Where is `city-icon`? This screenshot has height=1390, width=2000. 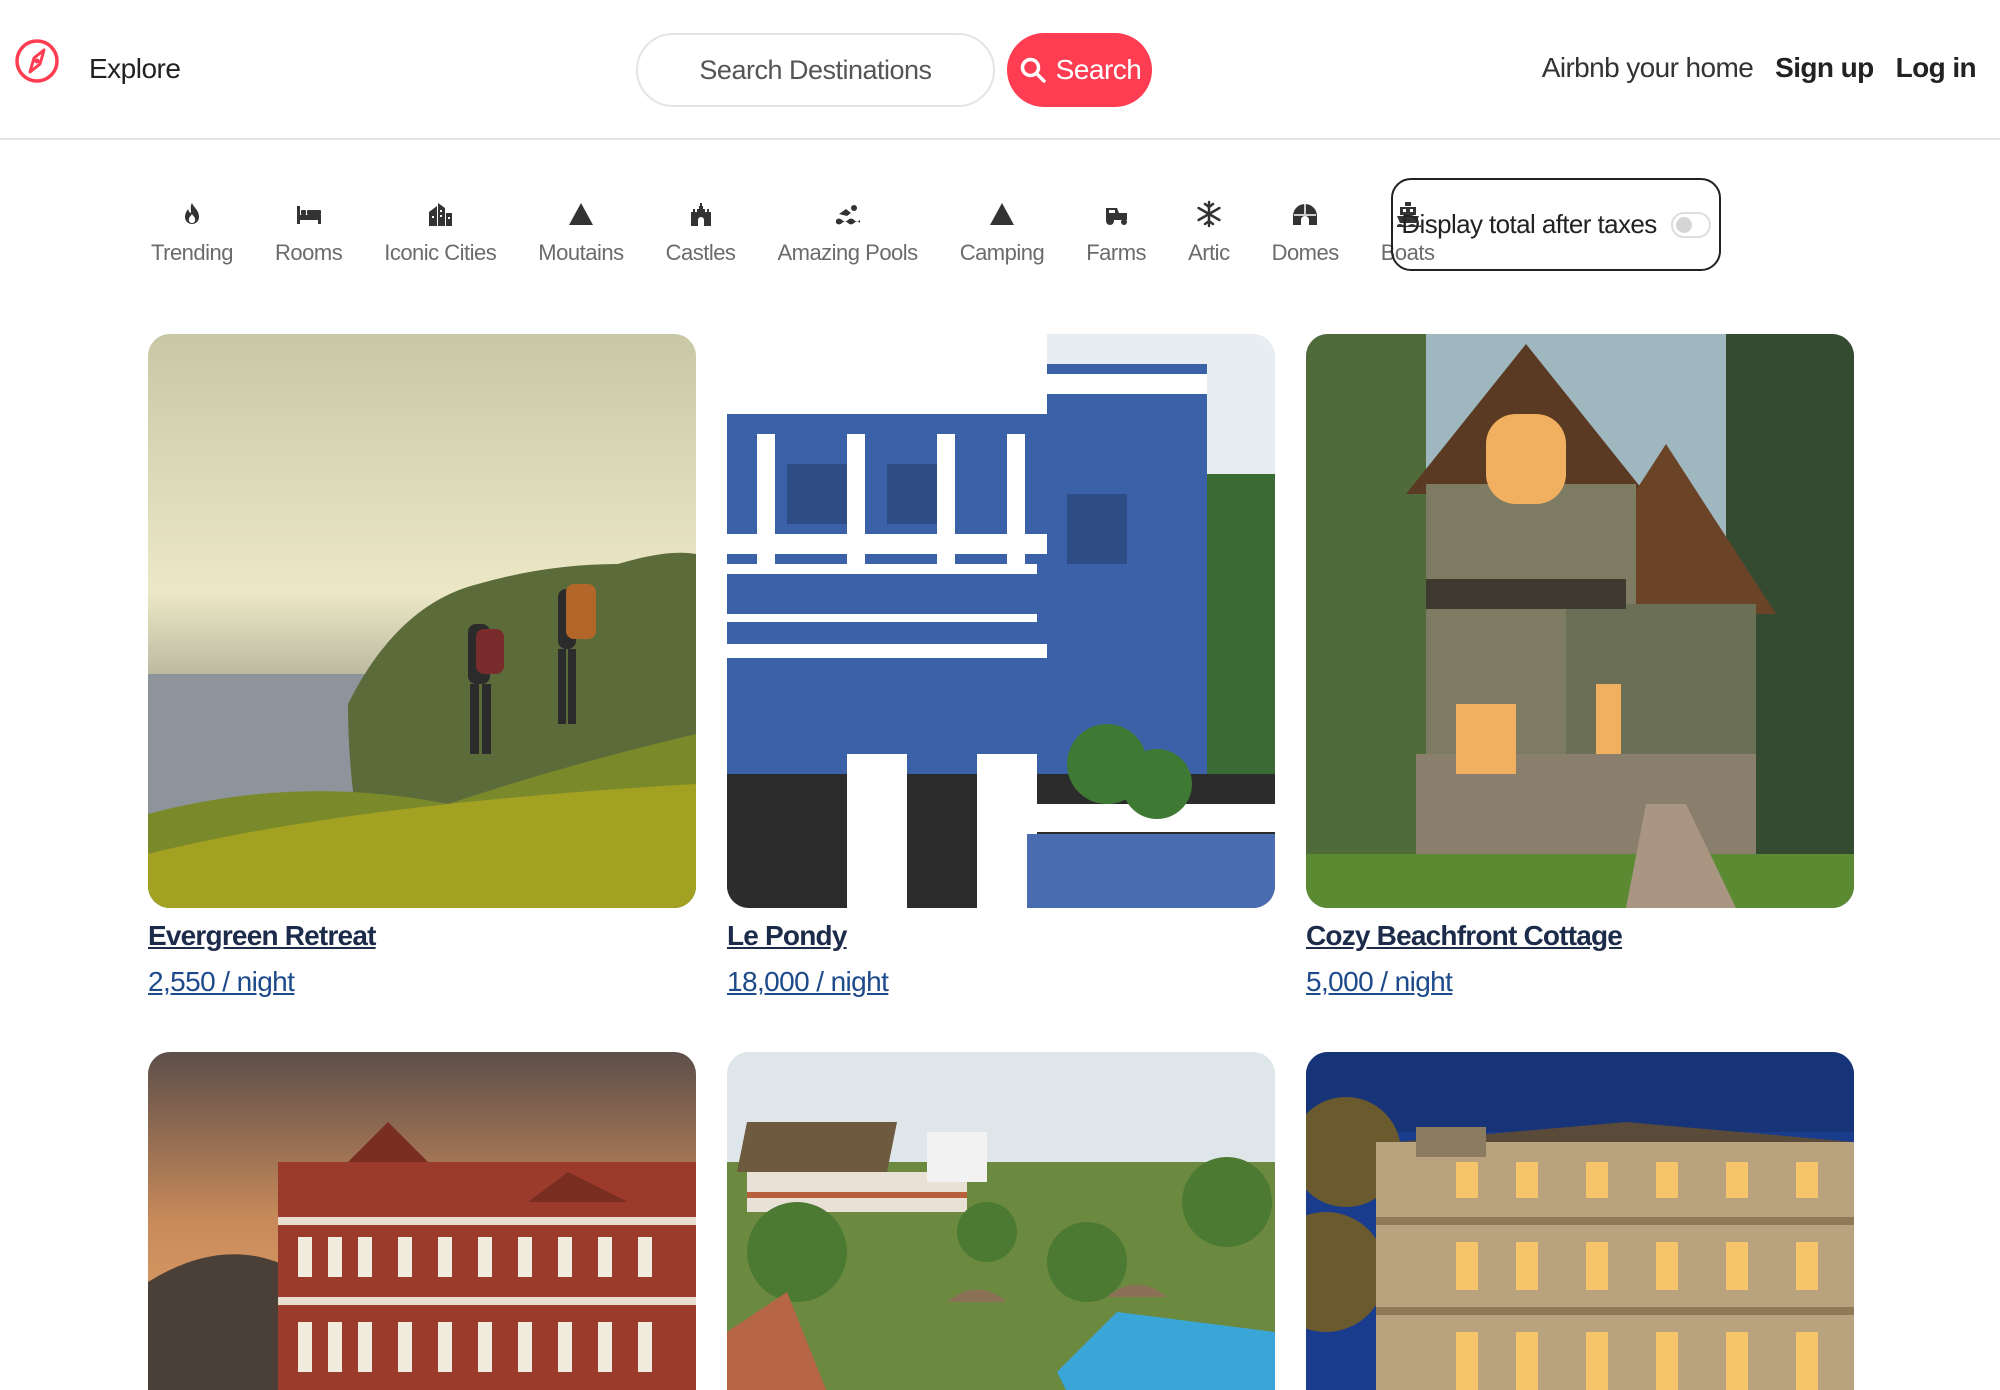
city-icon is located at coordinates (440, 214).